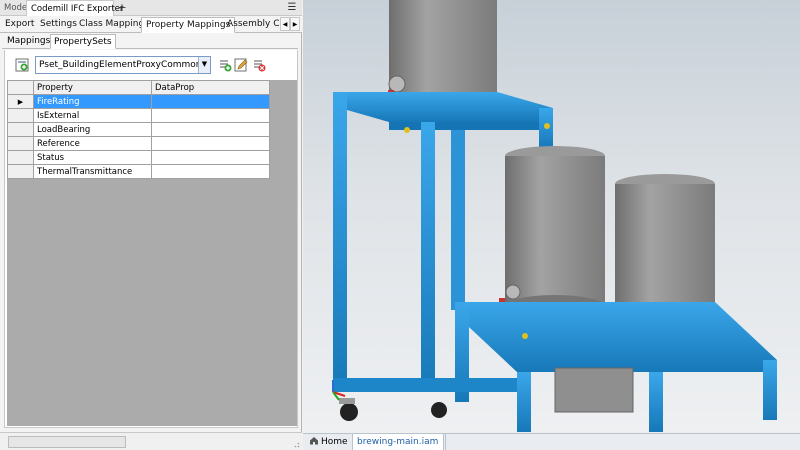 The width and height of the screenshot is (800, 450). What do you see at coordinates (314, 440) in the screenshot?
I see `home-icon` at bounding box center [314, 440].